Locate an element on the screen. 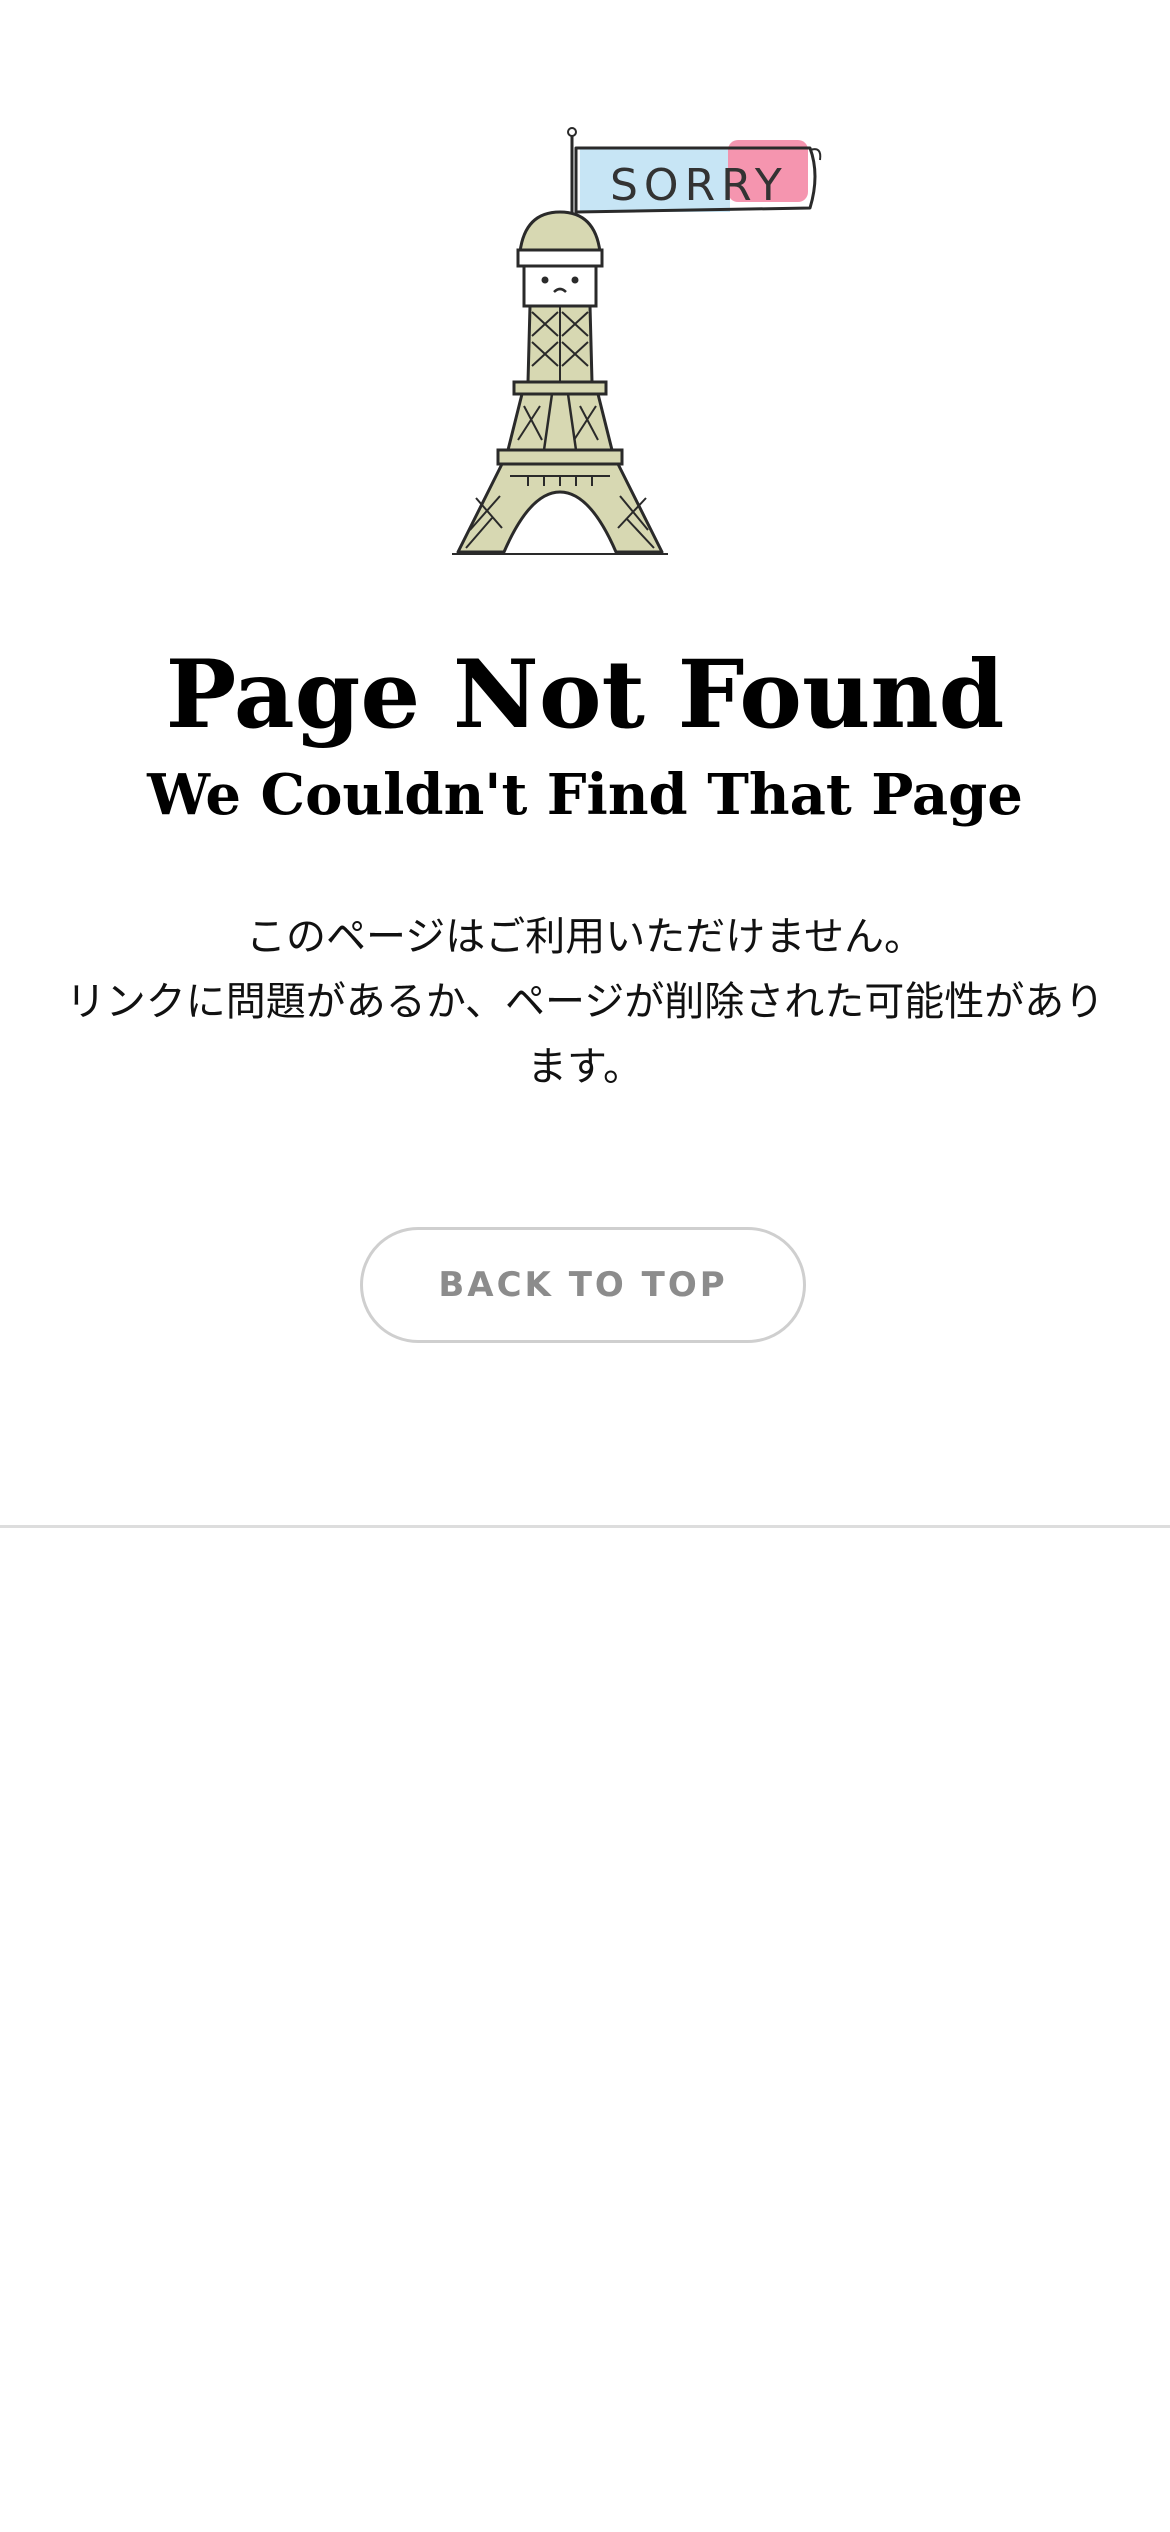 This screenshot has width=1170, height=2532. back-to-top-button: BACK TO TOP is located at coordinates (583, 1285).